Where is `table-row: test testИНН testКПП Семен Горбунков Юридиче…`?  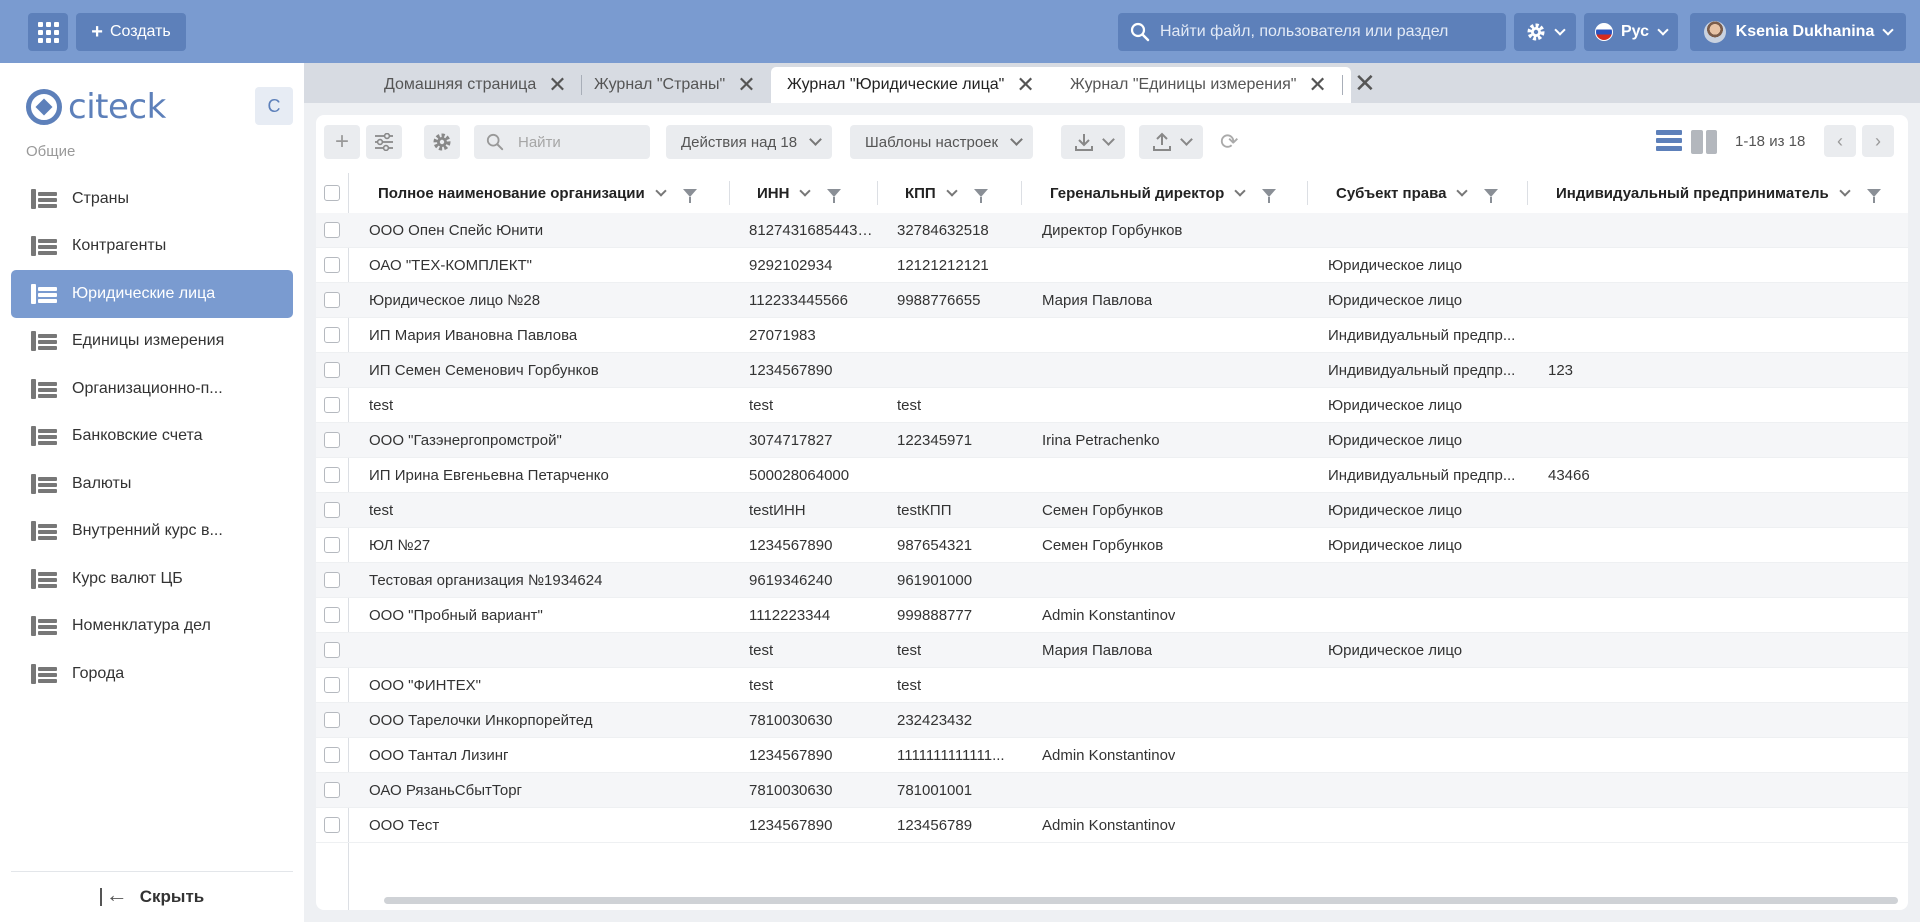
table-row: test testИНН testКПП Семен Горбунков Юридиче… is located at coordinates (1112, 510).